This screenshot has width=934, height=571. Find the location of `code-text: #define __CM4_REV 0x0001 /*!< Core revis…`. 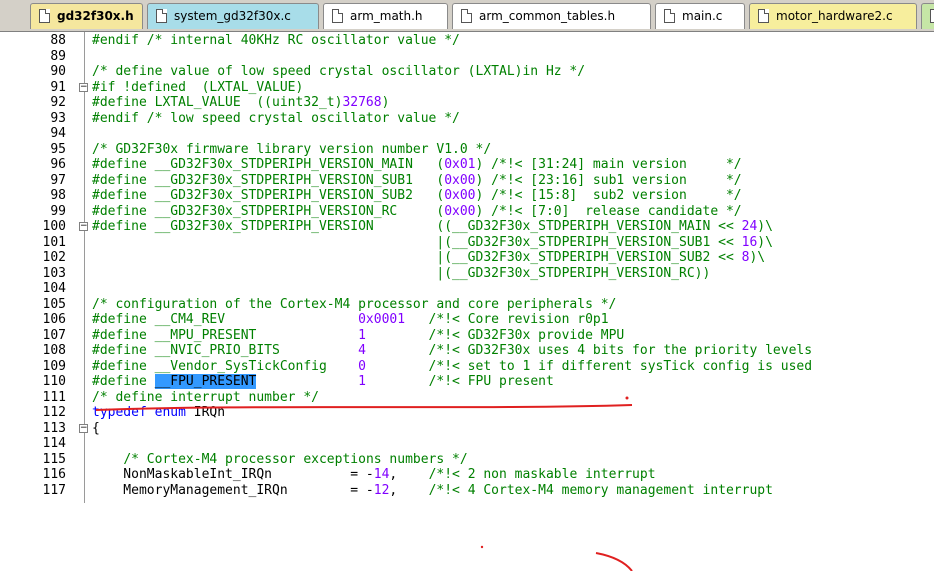

code-text: #define __CM4_REV 0x0001 /*!< Core revis… is located at coordinates (350, 319).